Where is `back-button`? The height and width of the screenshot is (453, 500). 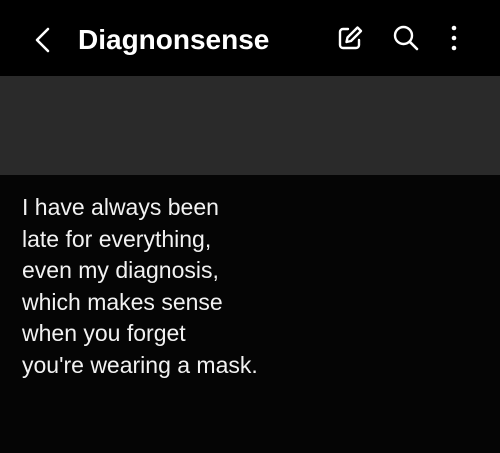
back-button is located at coordinates (44, 40).